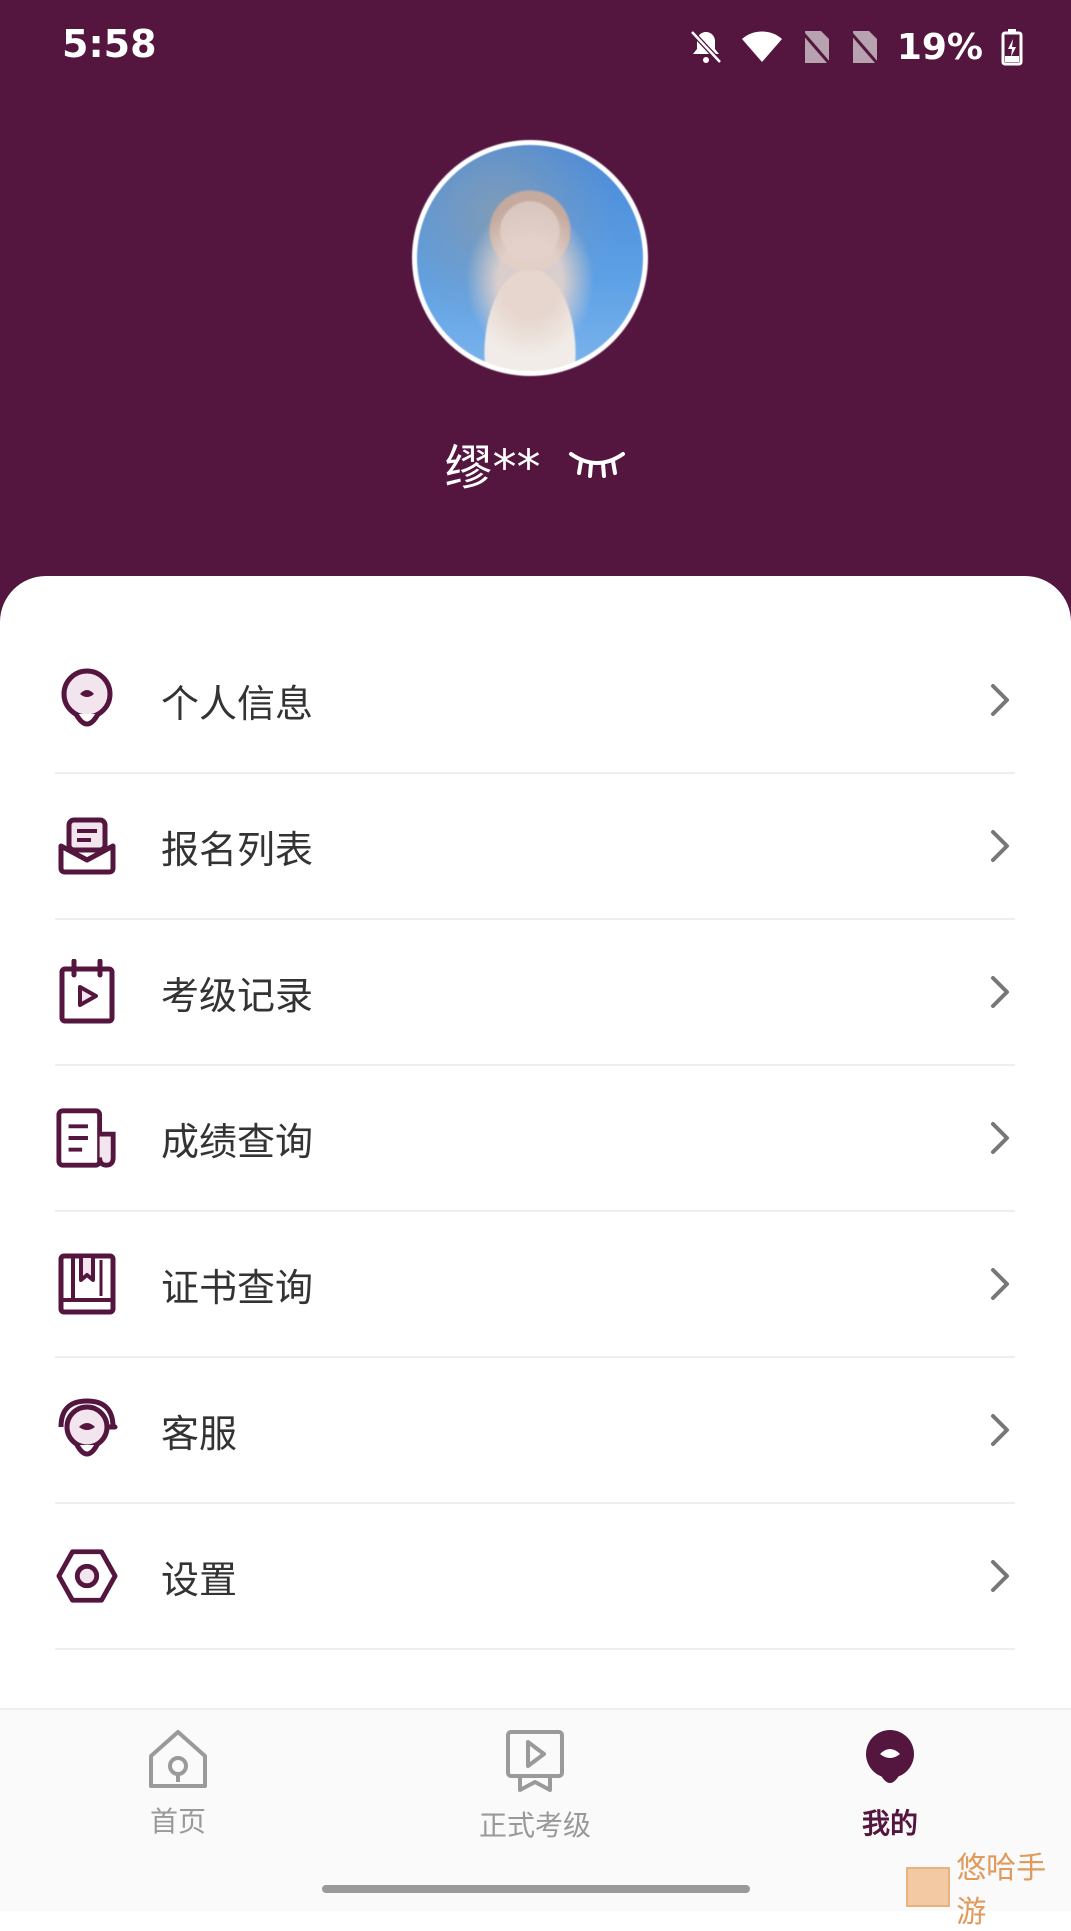 The height and width of the screenshot is (1931, 1071). I want to click on battery-percentage: 19%, so click(939, 47).